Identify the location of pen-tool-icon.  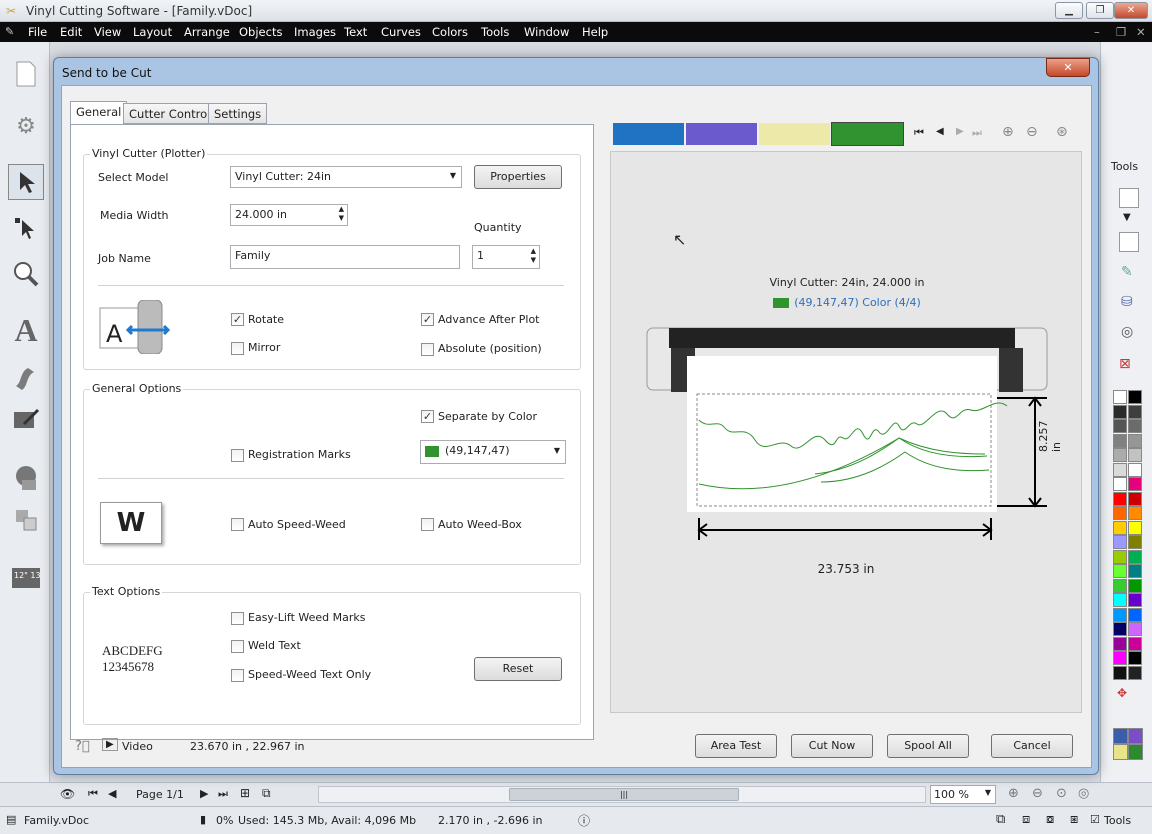
(26, 376).